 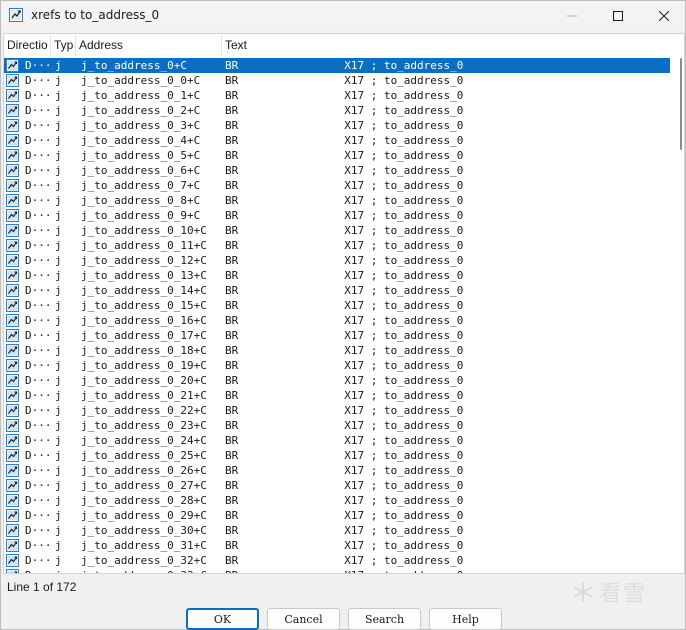 I want to click on close-button, so click(x=663, y=16).